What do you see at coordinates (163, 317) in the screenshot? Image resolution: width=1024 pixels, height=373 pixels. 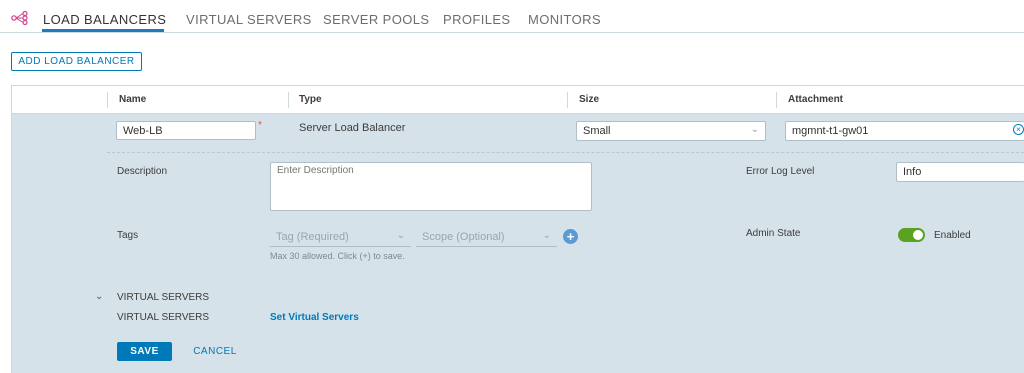 I see `virtual-servers-row-label: VIRTUAL SERVERS` at bounding box center [163, 317].